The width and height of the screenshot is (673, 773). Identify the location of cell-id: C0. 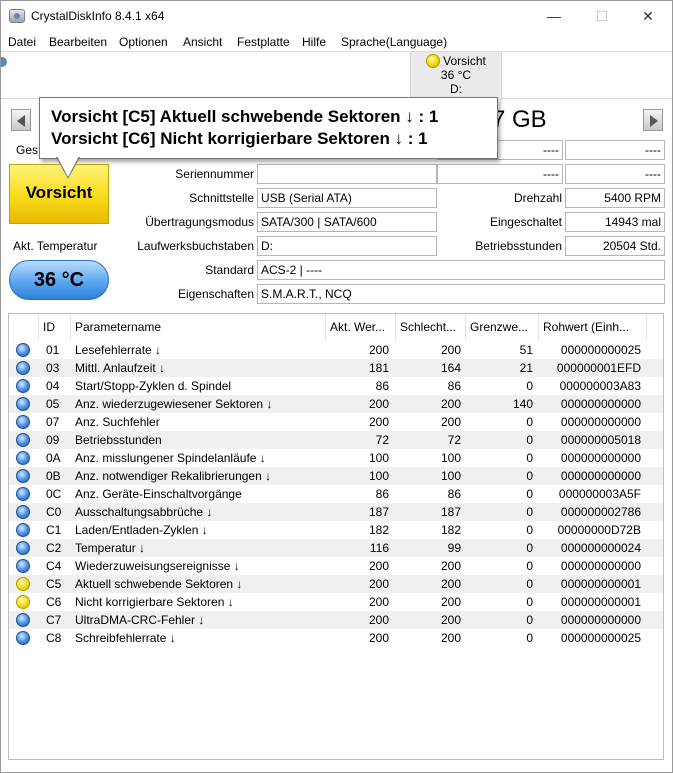
(54, 512).